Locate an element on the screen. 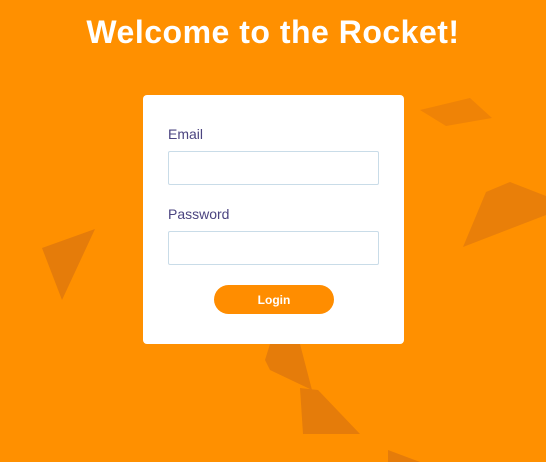 The width and height of the screenshot is (546, 462). bg-shape-bottom-right is located at coordinates (404, 456).